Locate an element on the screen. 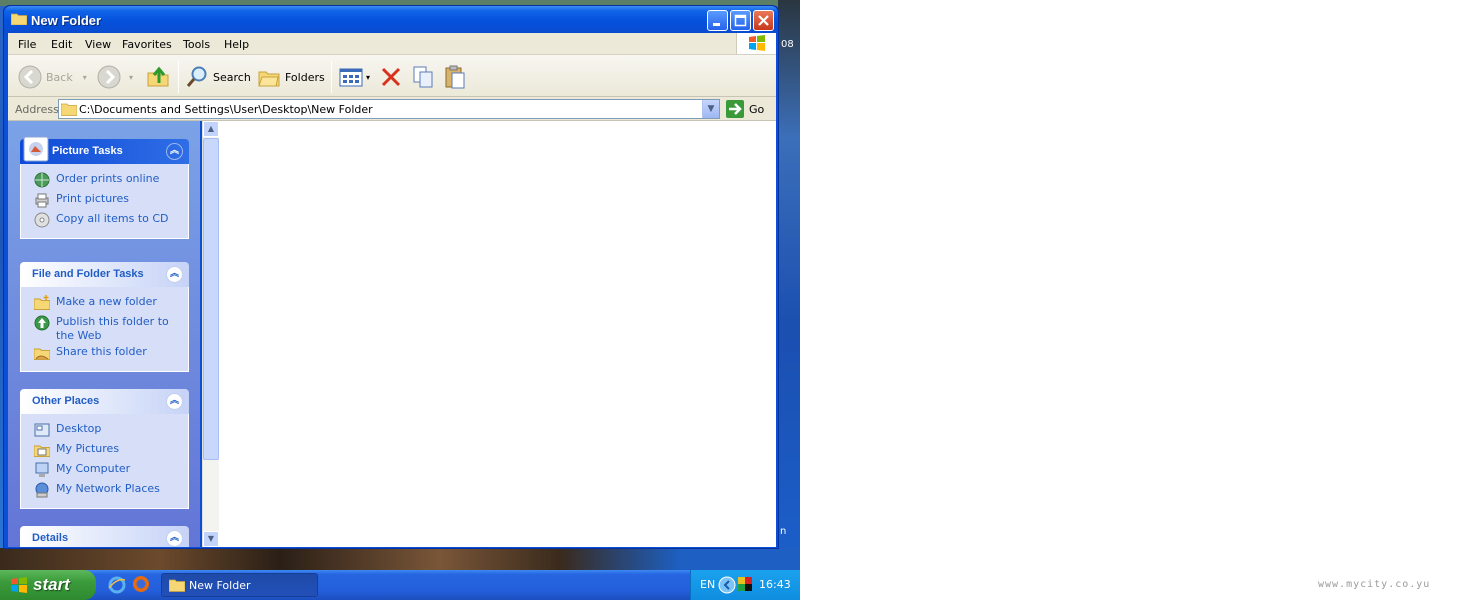 This screenshot has width=1470, height=600. search-icon is located at coordinates (196, 76).